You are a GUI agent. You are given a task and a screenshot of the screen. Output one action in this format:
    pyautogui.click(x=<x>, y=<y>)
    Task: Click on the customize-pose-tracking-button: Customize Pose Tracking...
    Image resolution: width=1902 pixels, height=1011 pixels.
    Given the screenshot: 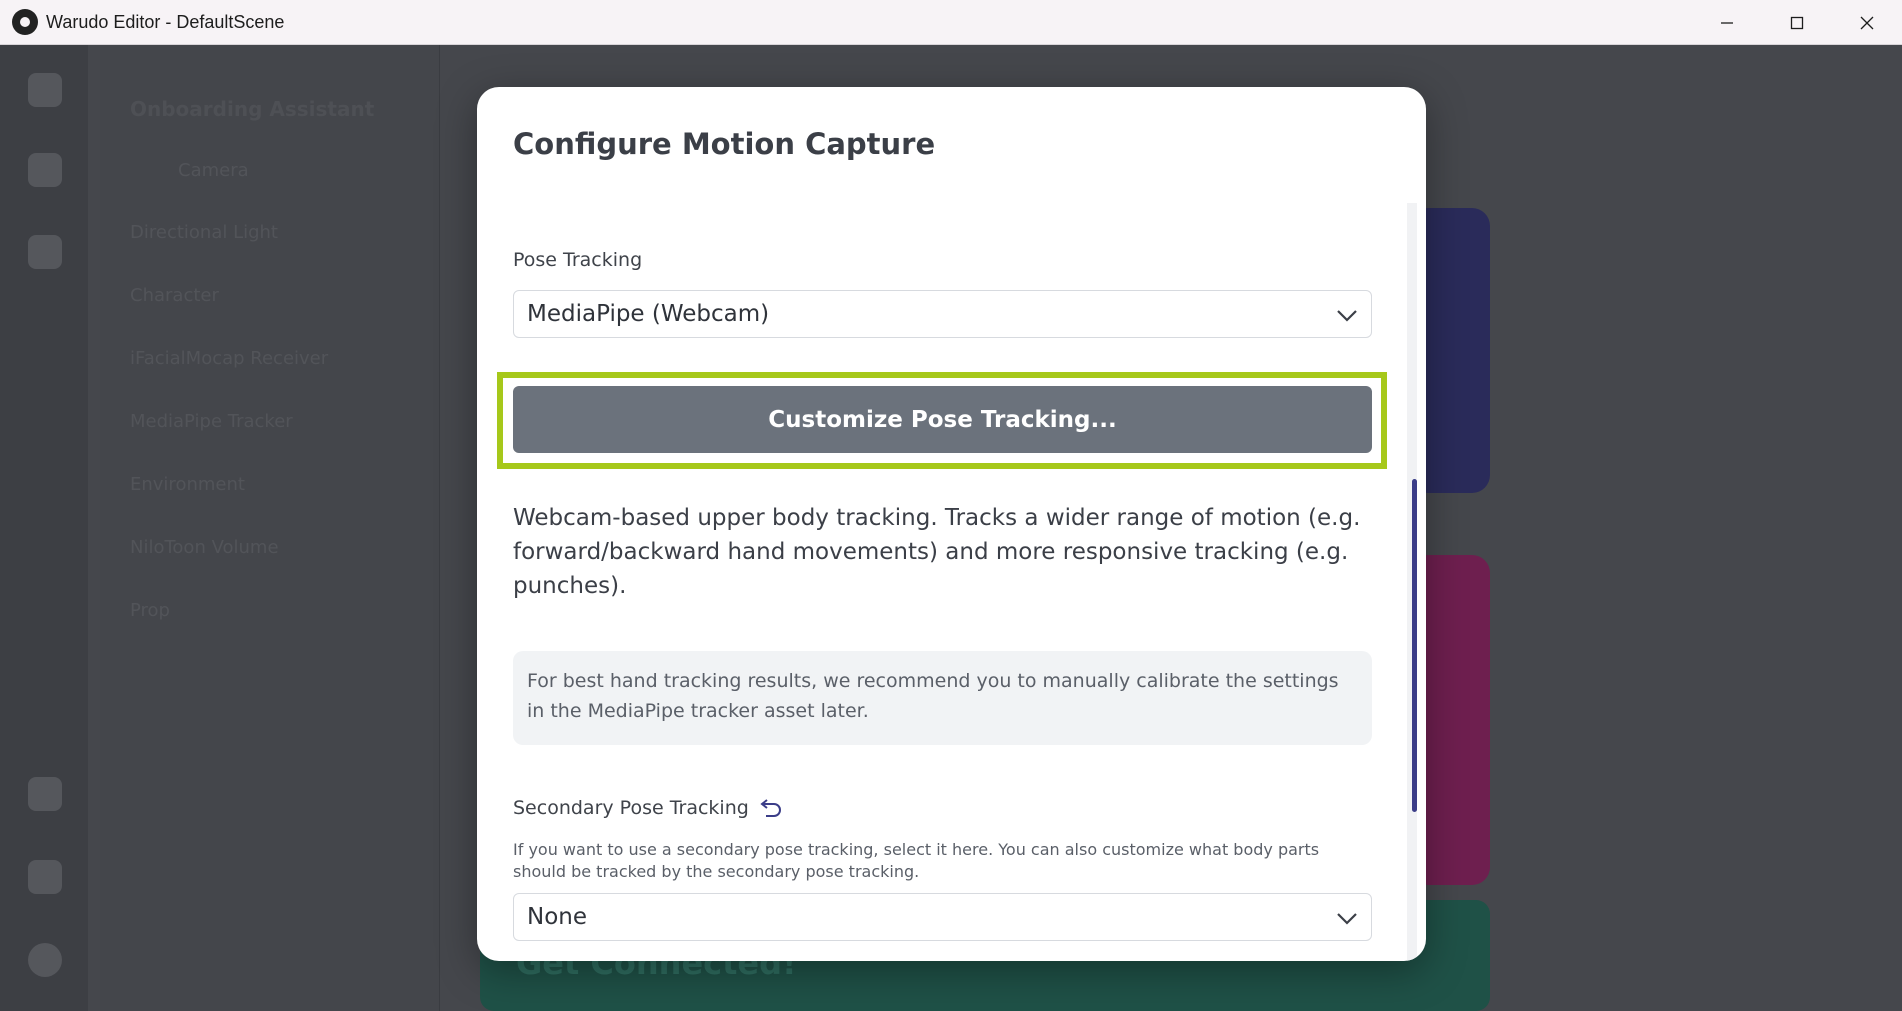 What is the action you would take?
    pyautogui.click(x=942, y=419)
    